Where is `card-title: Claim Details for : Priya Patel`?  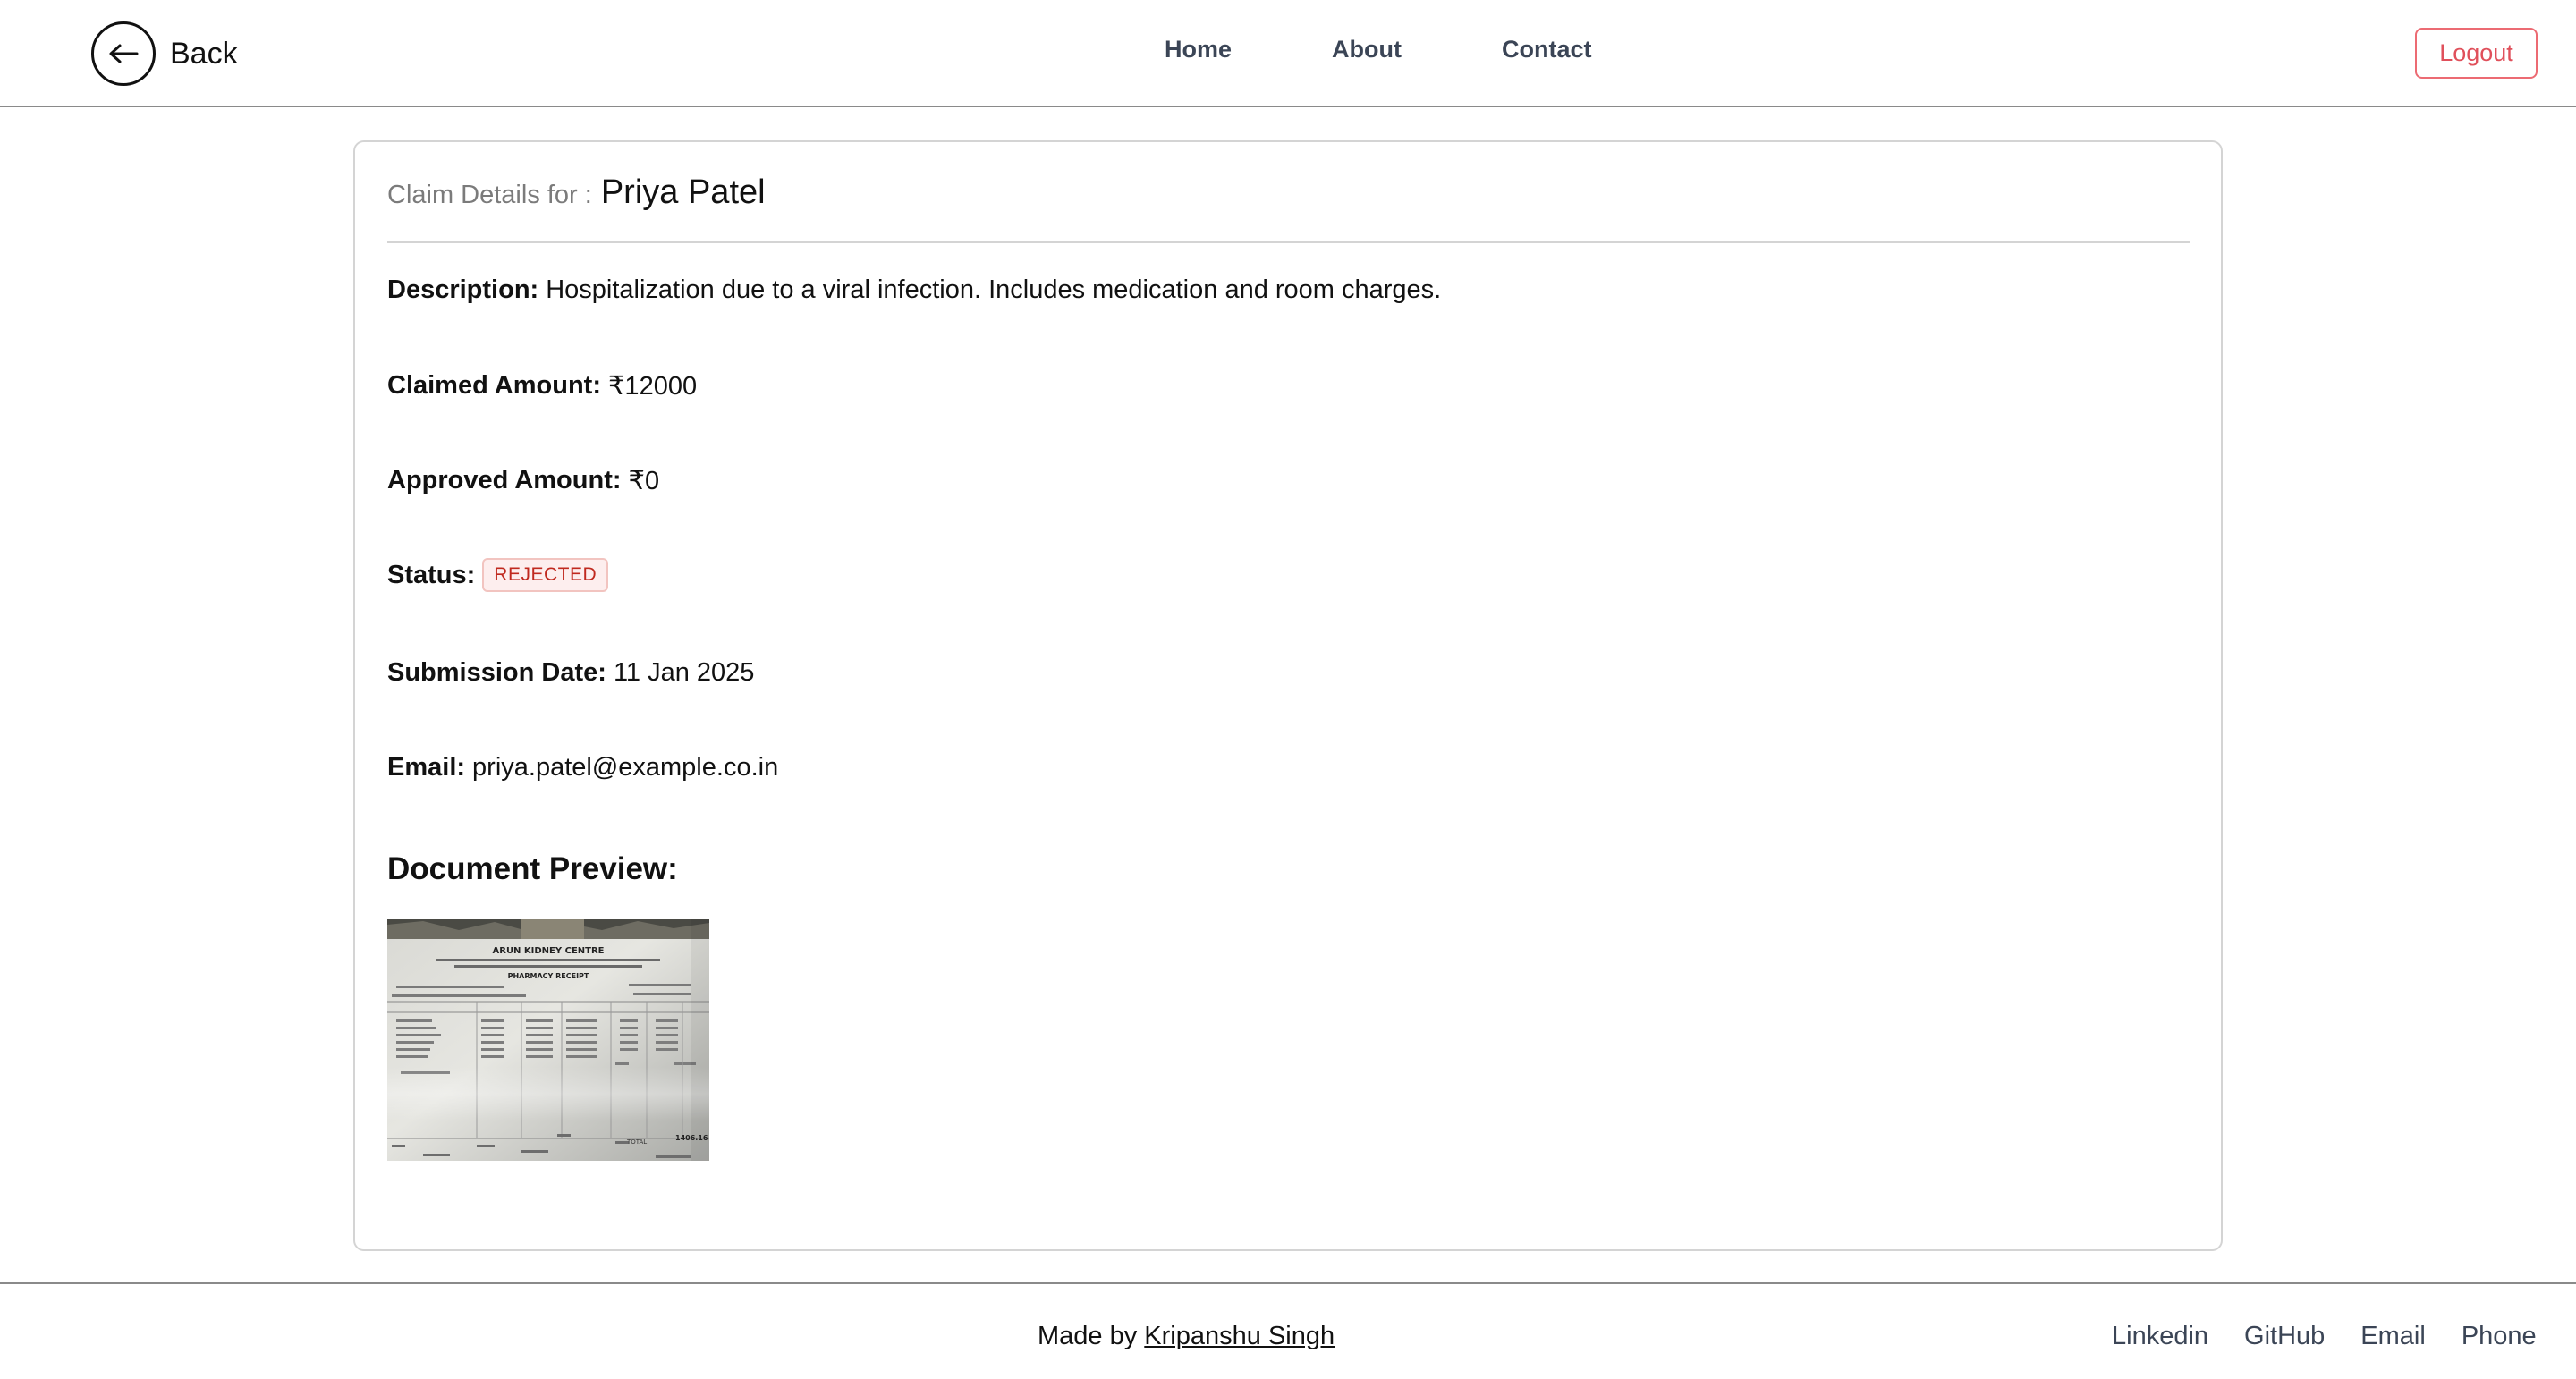
card-title: Claim Details for : Priya Patel is located at coordinates (576, 192).